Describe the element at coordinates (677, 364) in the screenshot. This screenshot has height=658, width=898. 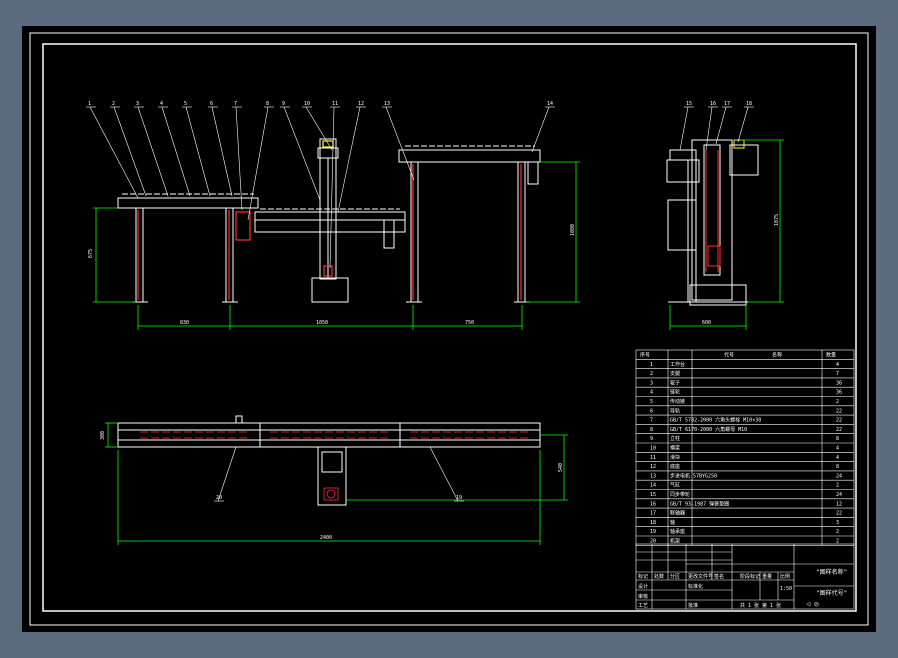
I see `bom-row-name: 工作台` at that location.